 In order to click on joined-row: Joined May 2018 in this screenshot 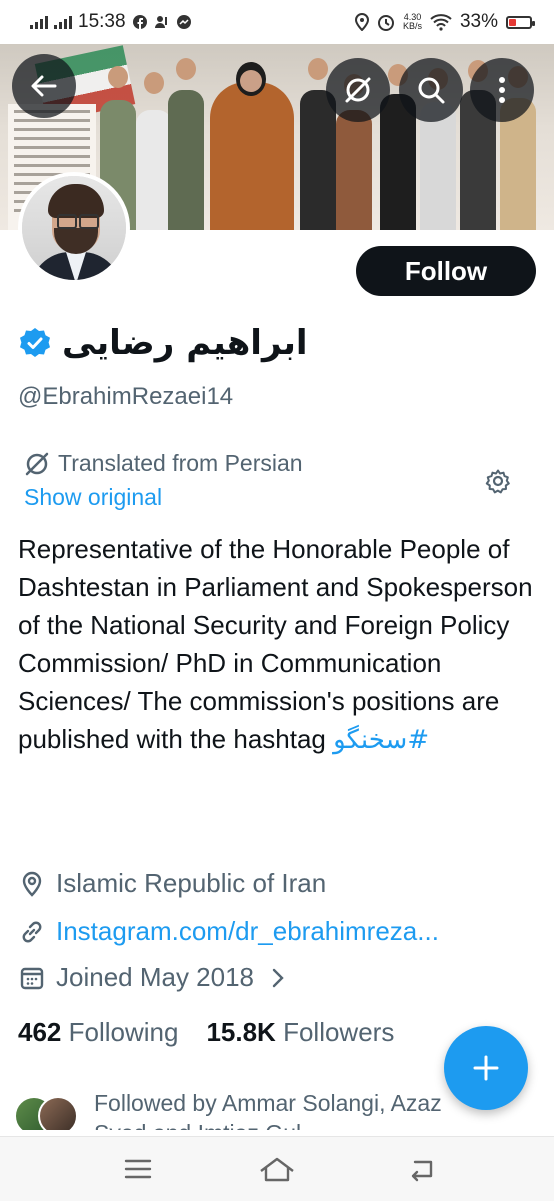, I will do `click(155, 977)`.